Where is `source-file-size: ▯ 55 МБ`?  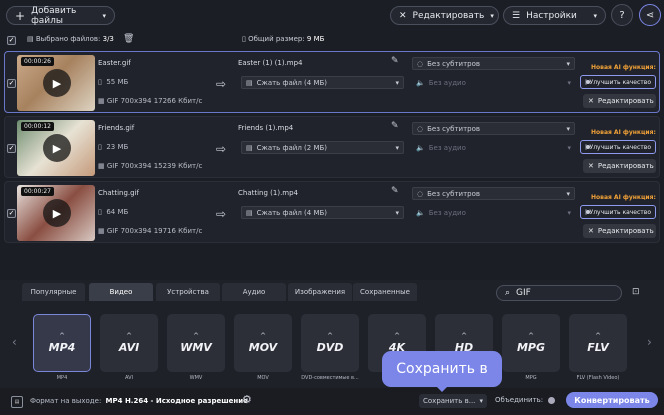
source-file-size: ▯ 55 МБ is located at coordinates (113, 82).